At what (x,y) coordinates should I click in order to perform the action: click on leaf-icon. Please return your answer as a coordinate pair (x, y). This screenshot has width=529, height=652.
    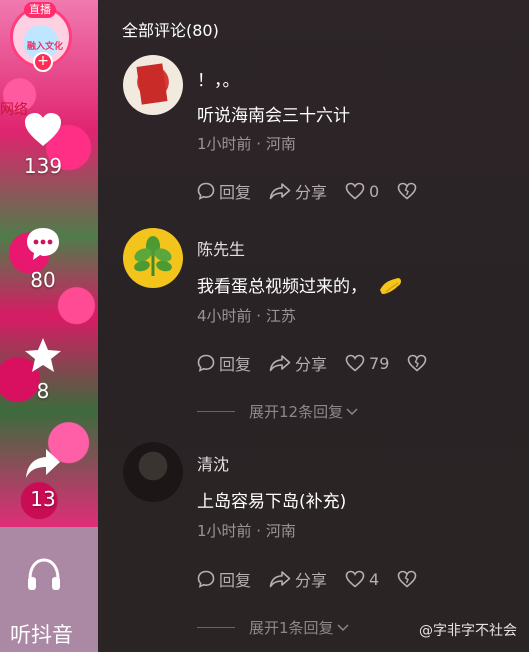
    Looking at the image, I should click on (153, 256).